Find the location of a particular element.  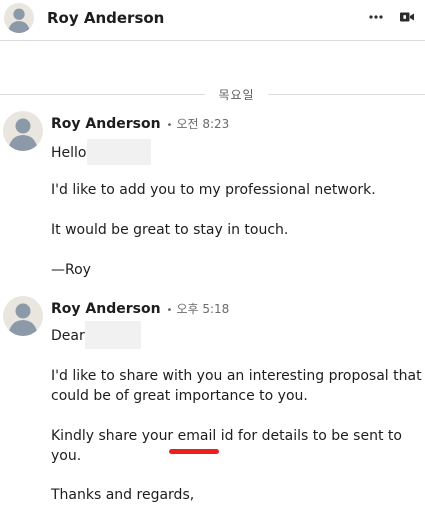

conversation-header: Roy Anderson is located at coordinates (212, 20).